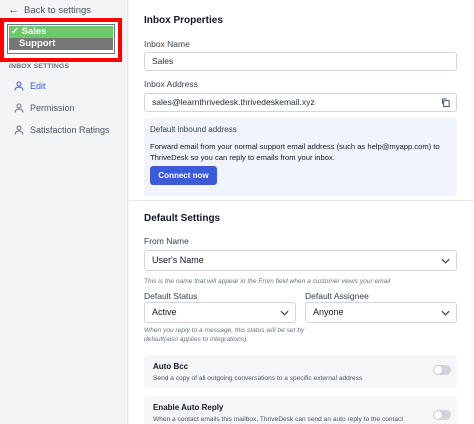  What do you see at coordinates (39, 66) in the screenshot?
I see `inbox-settings-section-label: INBOX SETTINGS` at bounding box center [39, 66].